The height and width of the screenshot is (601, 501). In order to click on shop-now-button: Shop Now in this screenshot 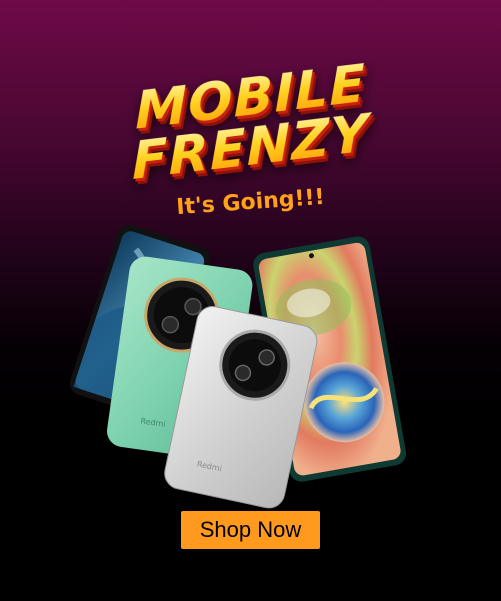, I will do `click(250, 530)`.